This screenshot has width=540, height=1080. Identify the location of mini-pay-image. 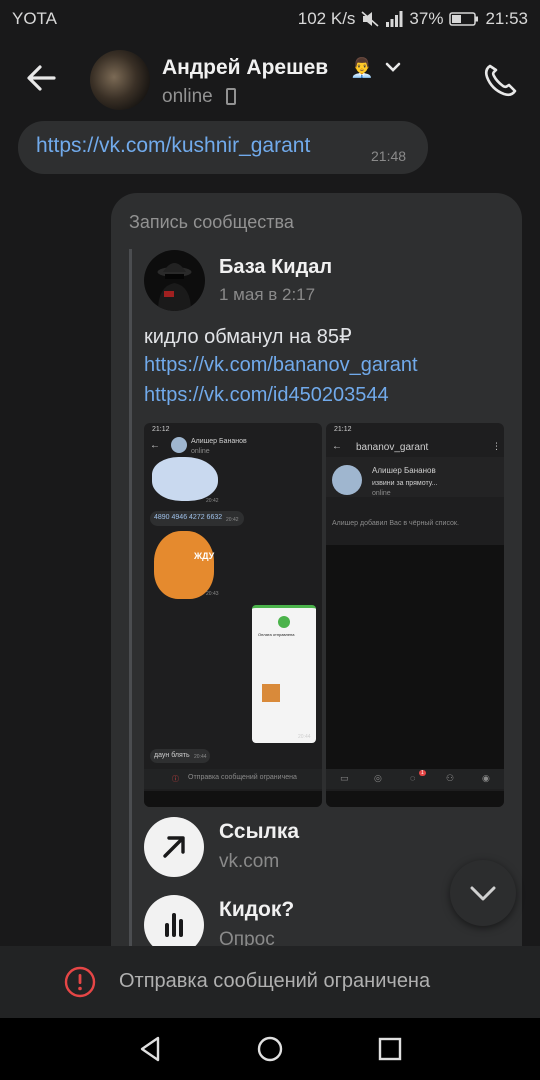
(271, 693).